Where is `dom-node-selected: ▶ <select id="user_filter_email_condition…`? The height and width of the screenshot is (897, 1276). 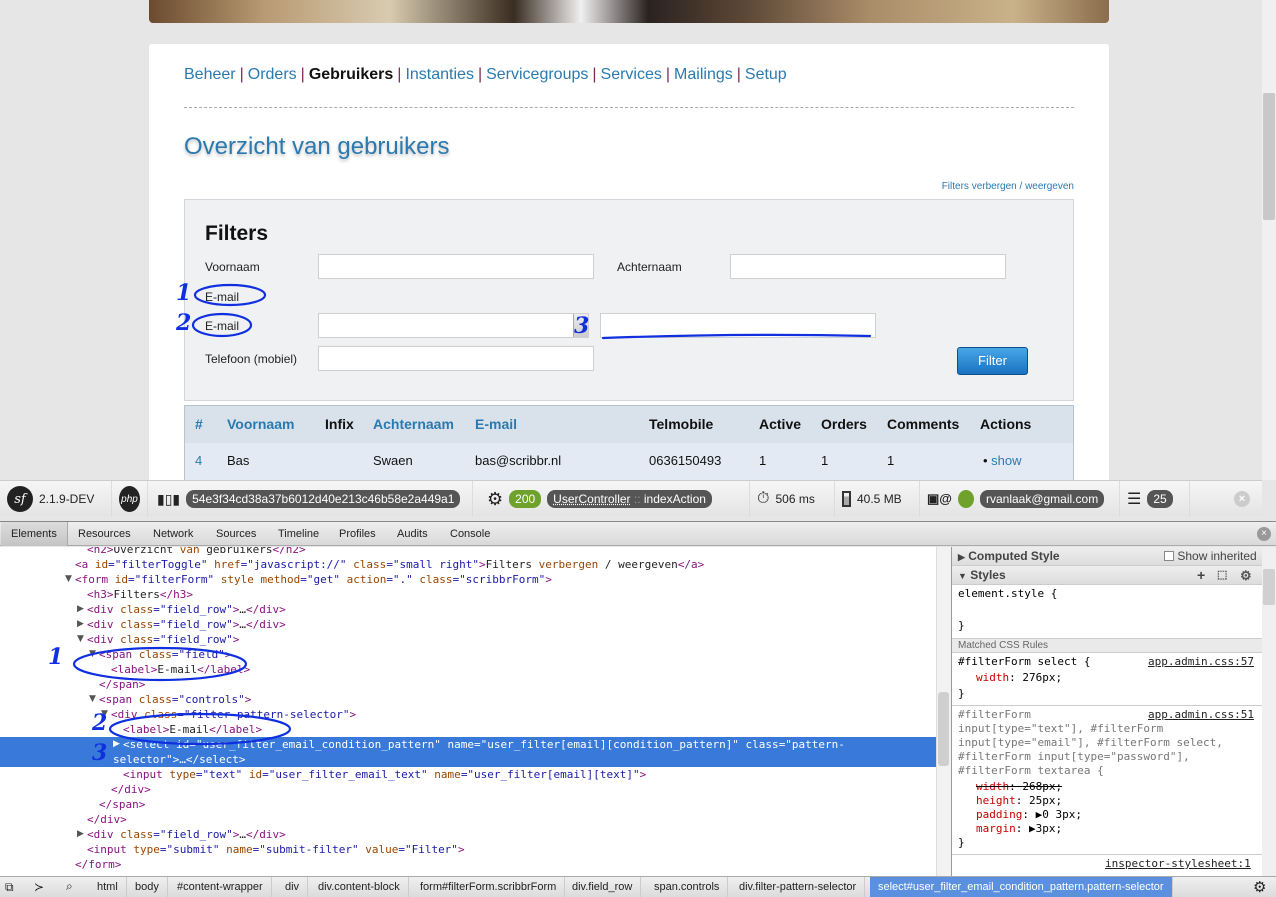
dom-node-selected: ▶ <select id="user_filter_email_condition… is located at coordinates (468, 744).